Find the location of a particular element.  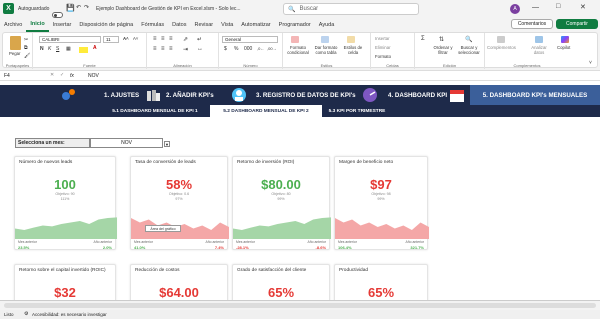

kpi-value: 100 is located at coordinates (65, 184).